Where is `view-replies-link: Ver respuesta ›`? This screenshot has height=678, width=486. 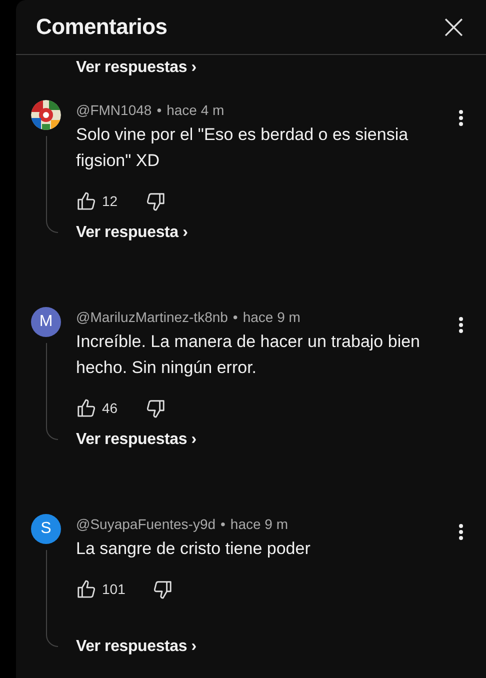 view-replies-link: Ver respuesta › is located at coordinates (281, 233).